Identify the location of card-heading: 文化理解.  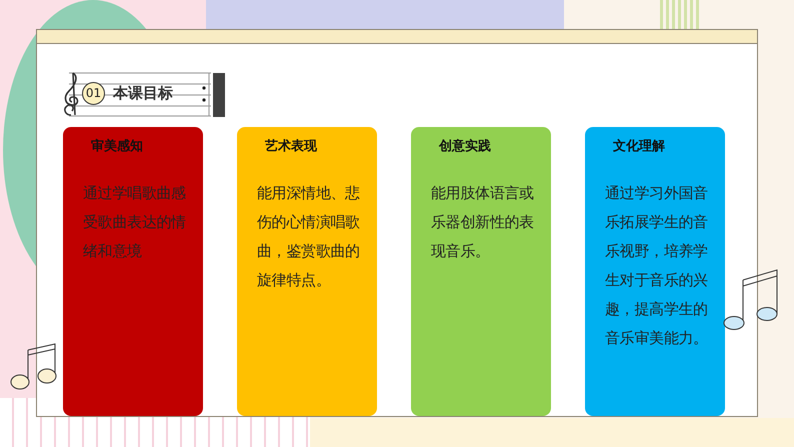
(639, 146).